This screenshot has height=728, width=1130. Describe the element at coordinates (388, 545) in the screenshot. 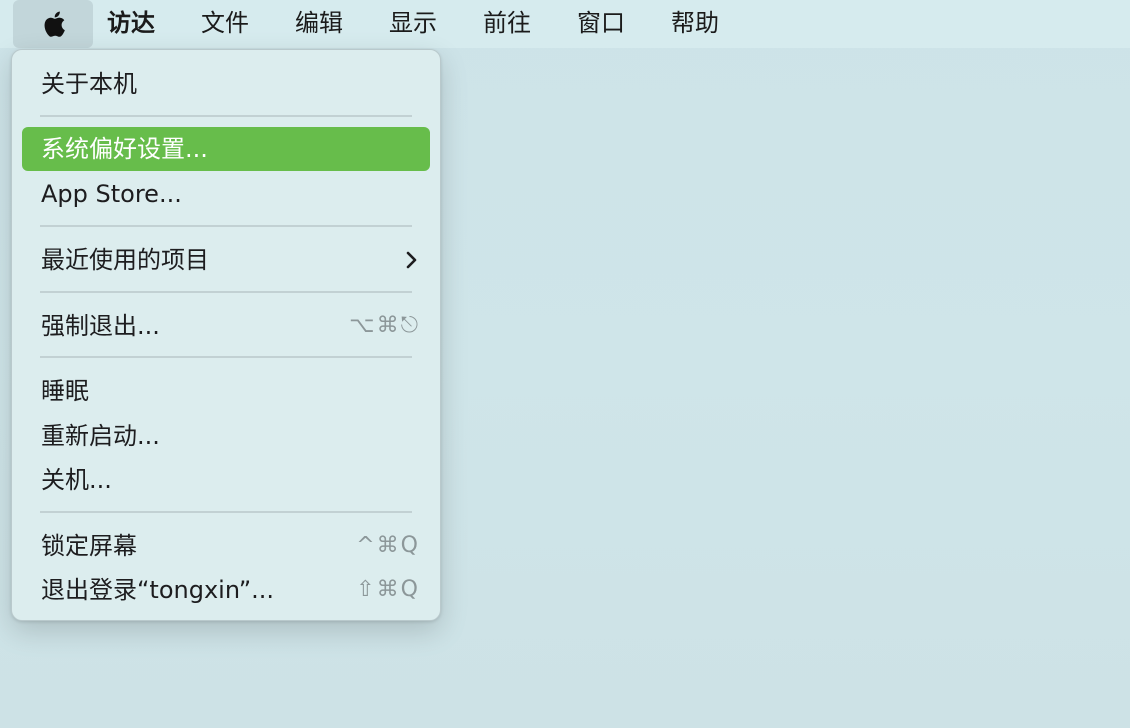

I see `lock-screen-shortcut: ^⌘Q` at that location.